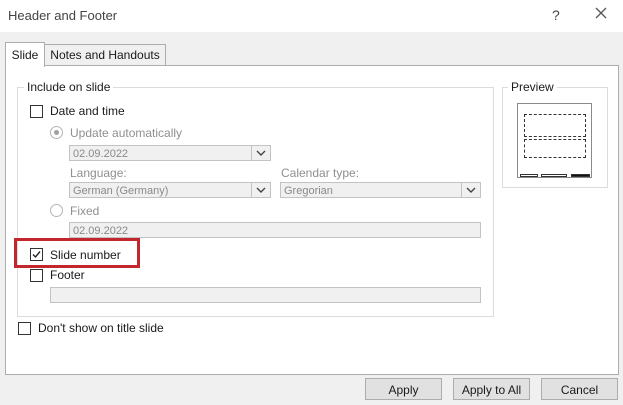 The image size is (623, 405). I want to click on update-automatically-label: Update automatically, so click(126, 133).